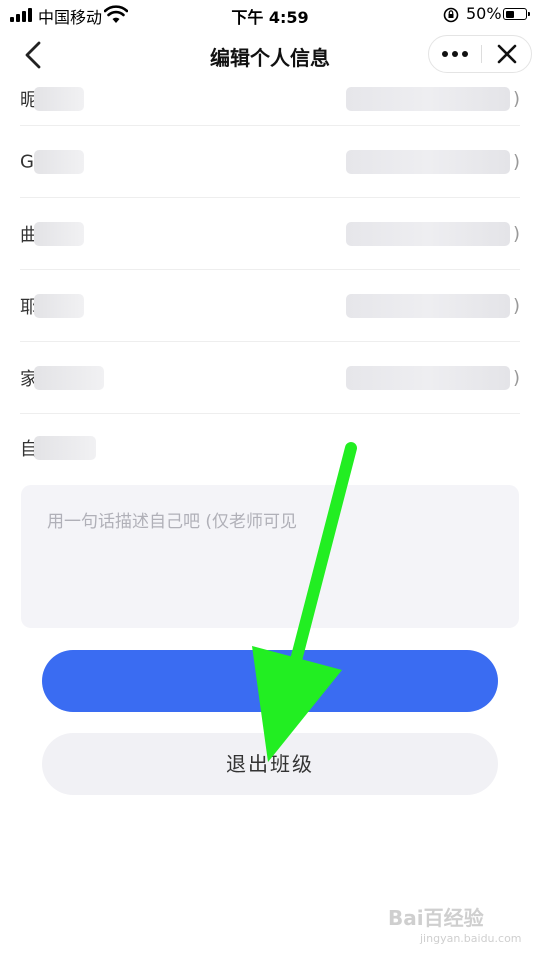 This screenshot has height=960, width=540. I want to click on row-label: G, so click(27, 161).